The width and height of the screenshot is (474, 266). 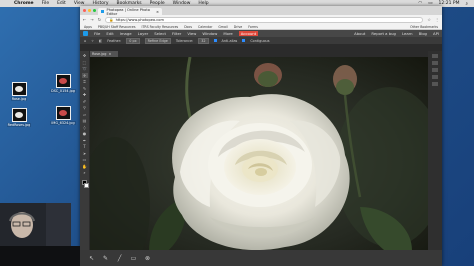 What do you see at coordinates (85, 101) in the screenshot?
I see `brush-tool-icon: ✐` at bounding box center [85, 101].